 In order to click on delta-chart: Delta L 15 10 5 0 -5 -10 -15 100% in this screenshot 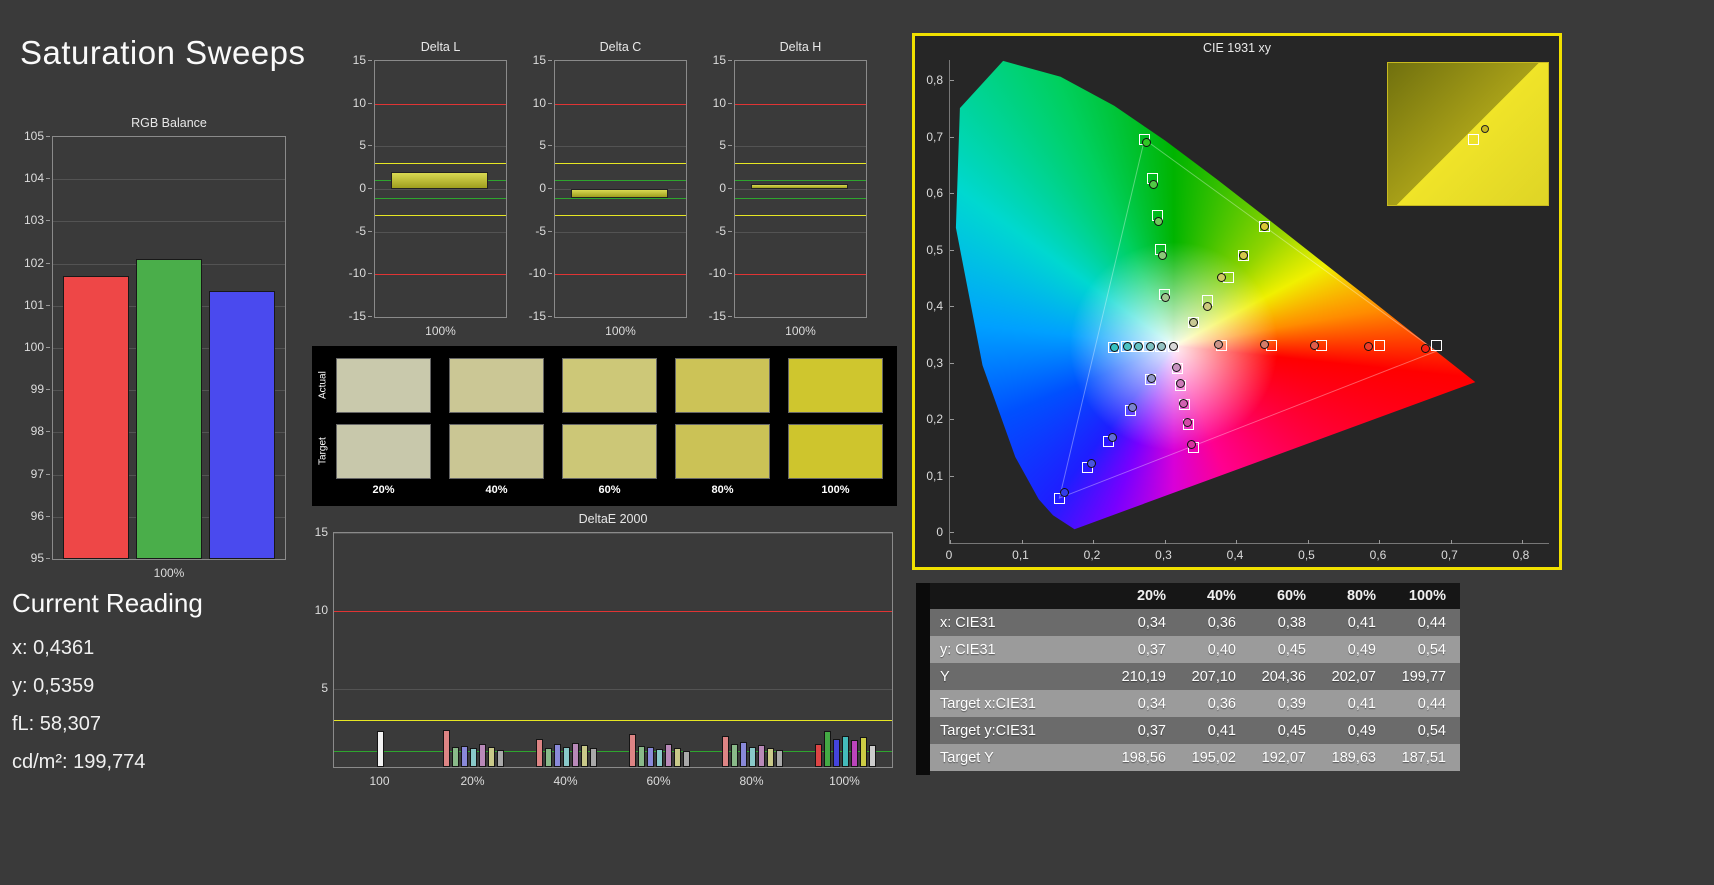, I will do `click(427, 191)`.